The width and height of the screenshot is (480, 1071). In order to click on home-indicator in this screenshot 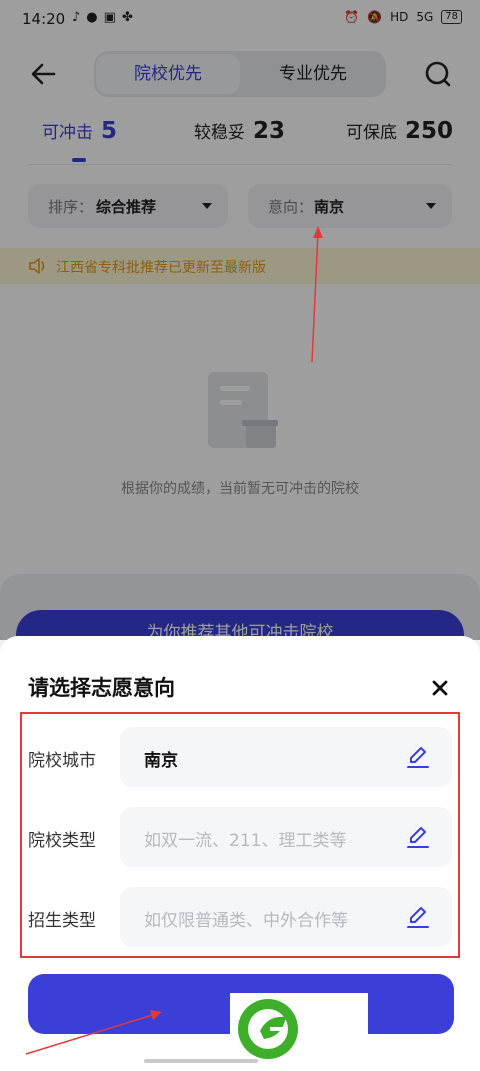, I will do `click(201, 1061)`.